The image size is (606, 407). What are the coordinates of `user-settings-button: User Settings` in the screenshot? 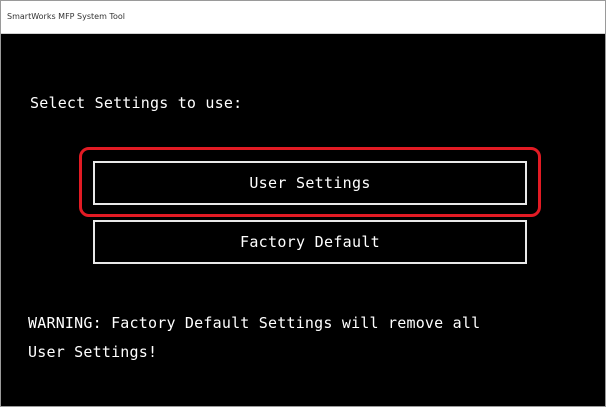 It's located at (310, 183).